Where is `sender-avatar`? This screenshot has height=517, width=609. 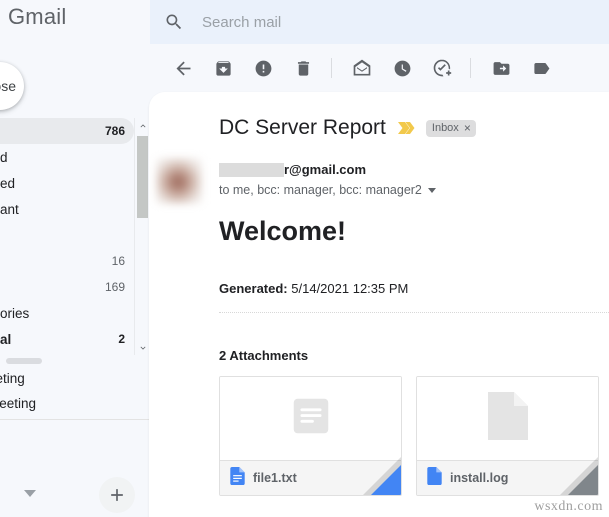
sender-avatar is located at coordinates (179, 181).